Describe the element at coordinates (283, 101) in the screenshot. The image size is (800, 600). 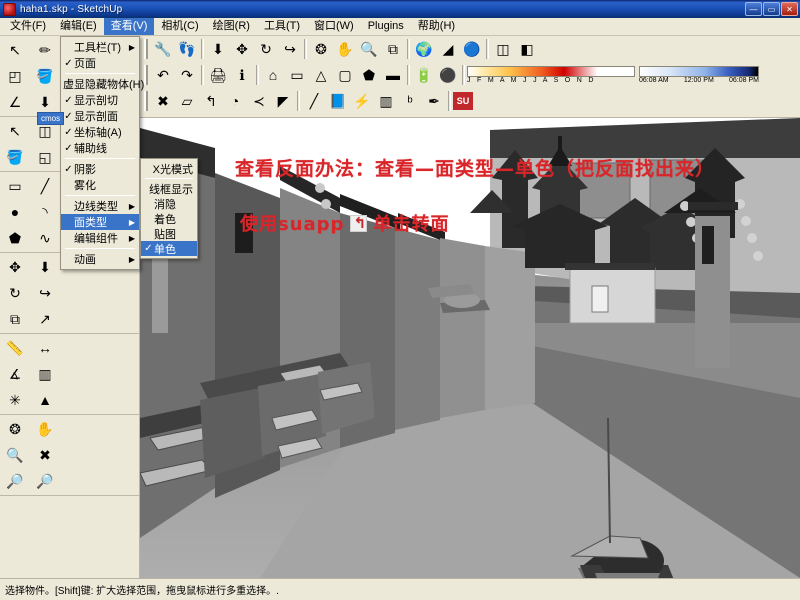
I see `reverse-icon: ◤` at that location.